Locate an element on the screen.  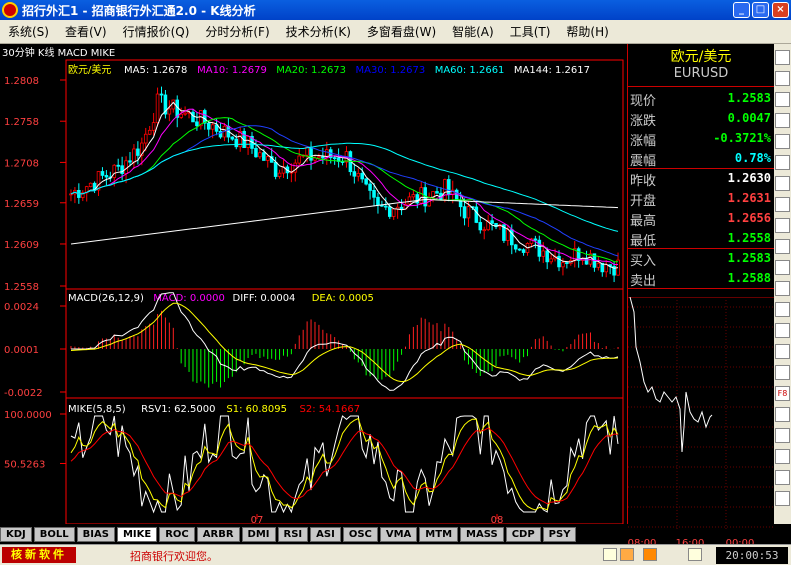
tool19-icon is located at coordinates (782, 435).